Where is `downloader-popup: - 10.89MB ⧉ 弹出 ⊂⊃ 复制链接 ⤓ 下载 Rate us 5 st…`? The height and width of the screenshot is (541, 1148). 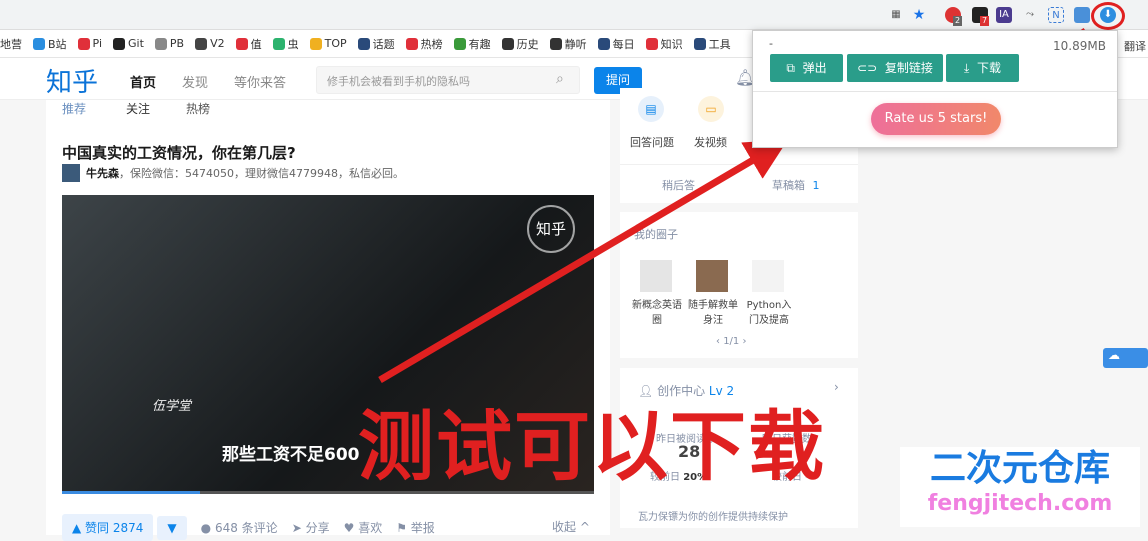 downloader-popup: - 10.89MB ⧉ 弹出 ⊂⊃ 复制链接 ⤓ 下载 Rate us 5 st… is located at coordinates (935, 89).